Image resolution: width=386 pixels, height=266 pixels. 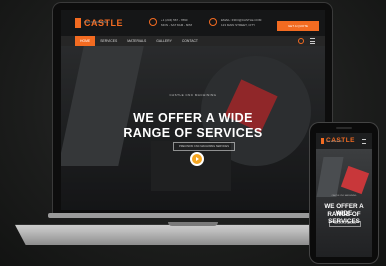 I want to click on phone-icon, so click(x=213, y=22).